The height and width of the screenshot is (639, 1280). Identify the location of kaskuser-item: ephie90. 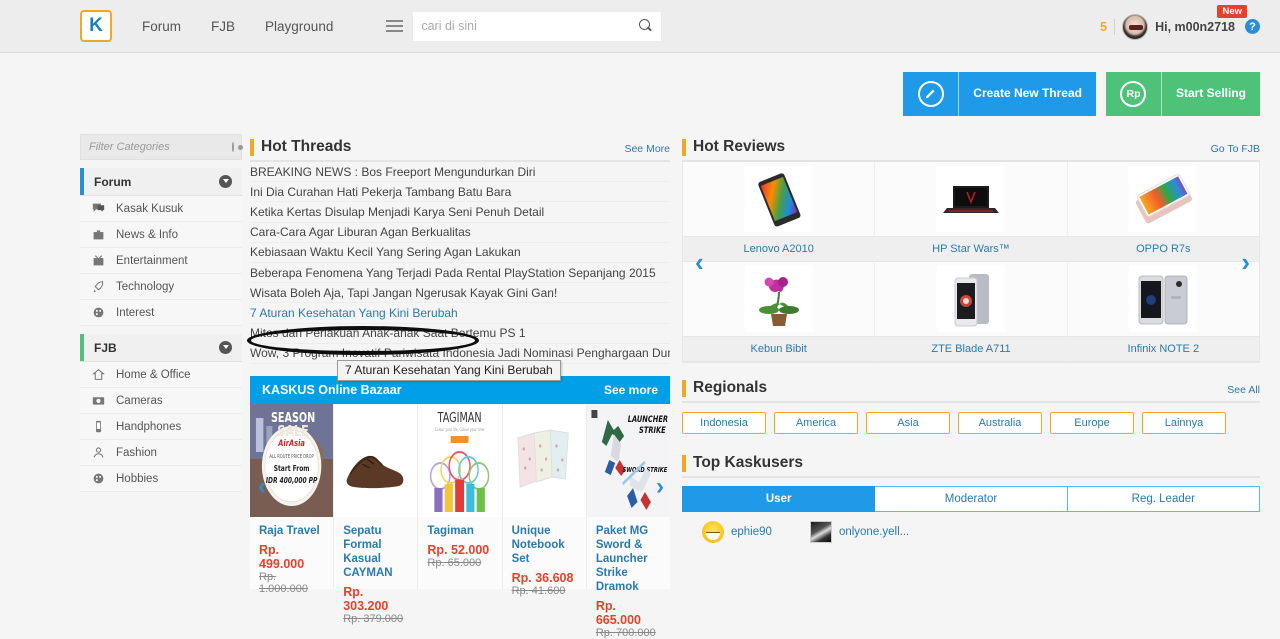
(737, 532).